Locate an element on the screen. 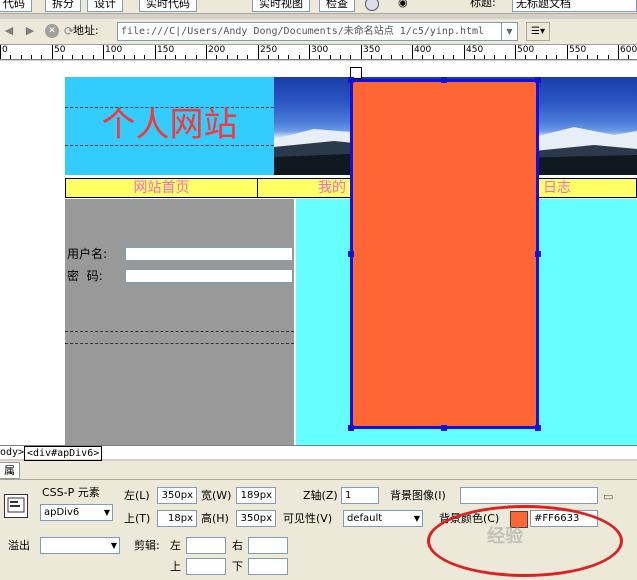 The height and width of the screenshot is (580, 637). stop-icon: ✕ is located at coordinates (52, 31).